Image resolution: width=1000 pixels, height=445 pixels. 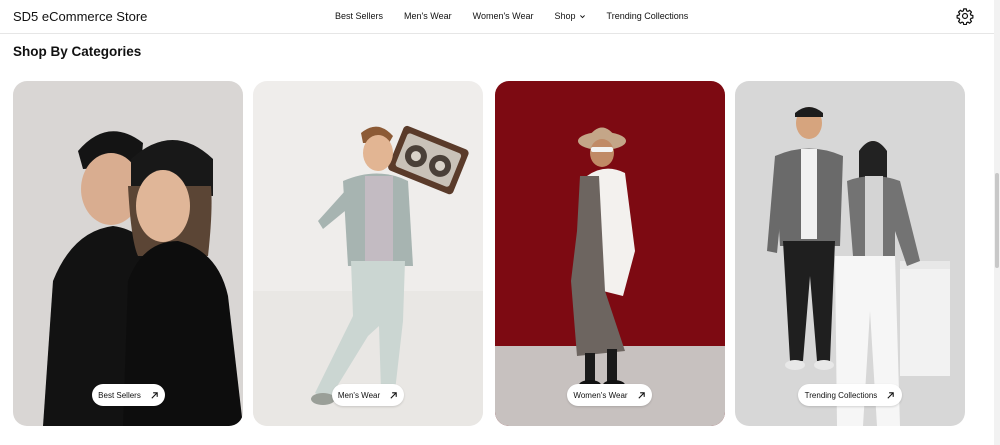 What do you see at coordinates (965, 16) in the screenshot?
I see `gear-icon` at bounding box center [965, 16].